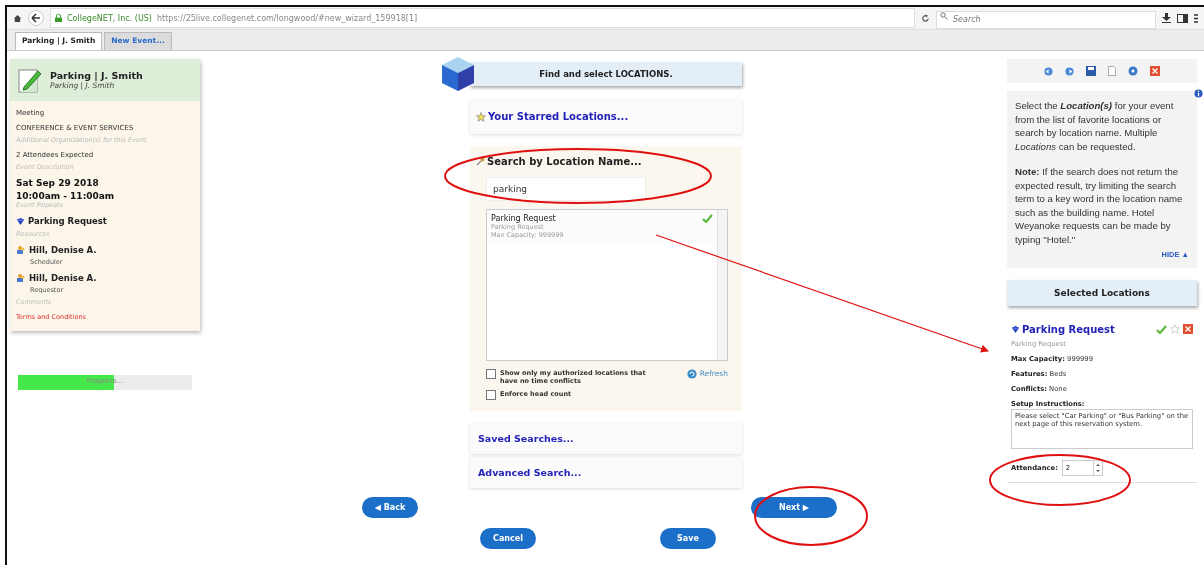 This screenshot has width=1204, height=565. Describe the element at coordinates (36, 18) in the screenshot. I see `back-arrow-icon` at that location.